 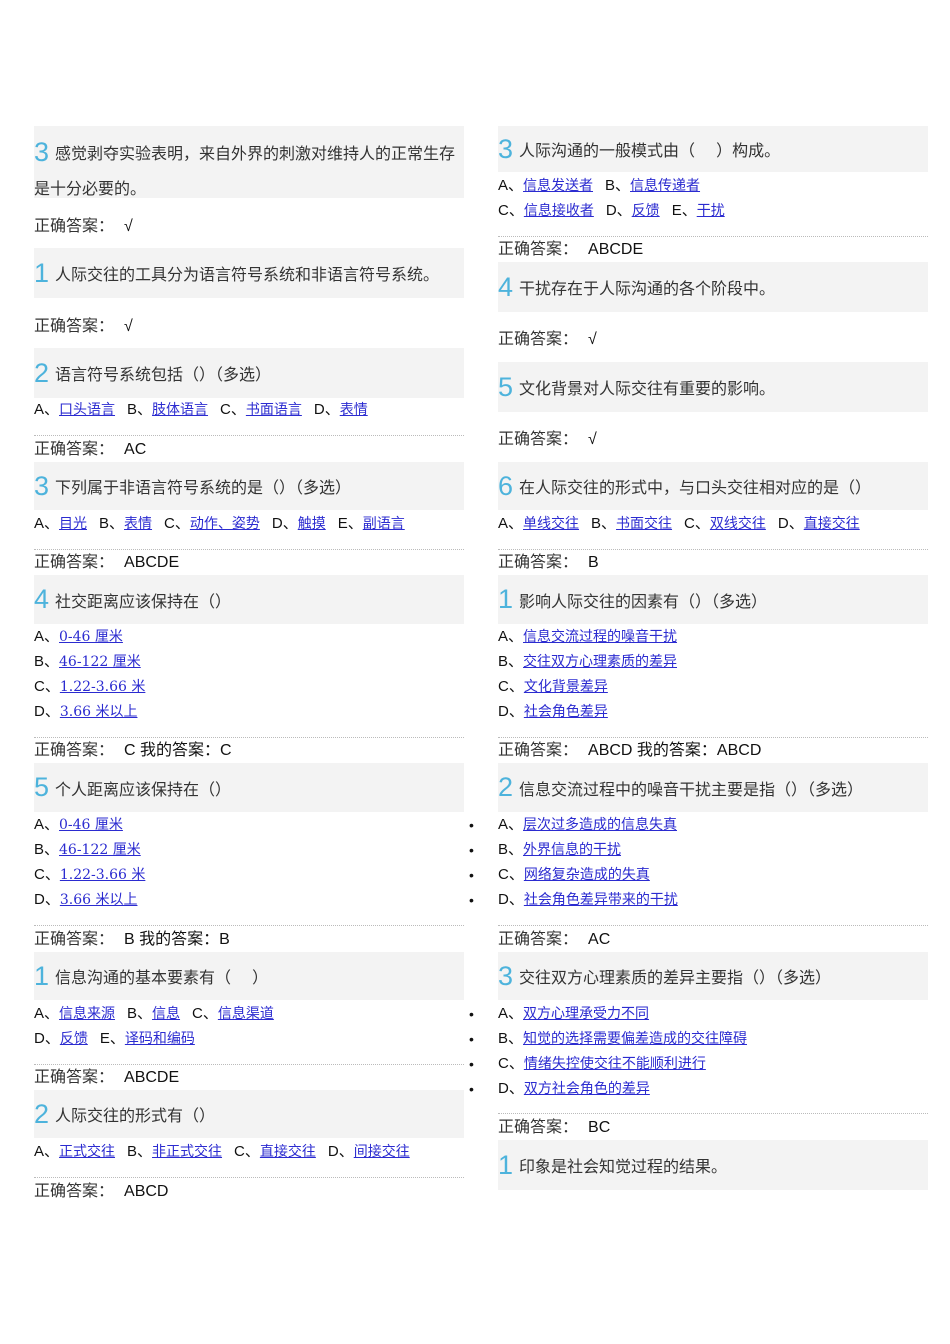 What do you see at coordinates (601, 900) in the screenshot?
I see `option-link: 社会角色差异带来的干扰` at bounding box center [601, 900].